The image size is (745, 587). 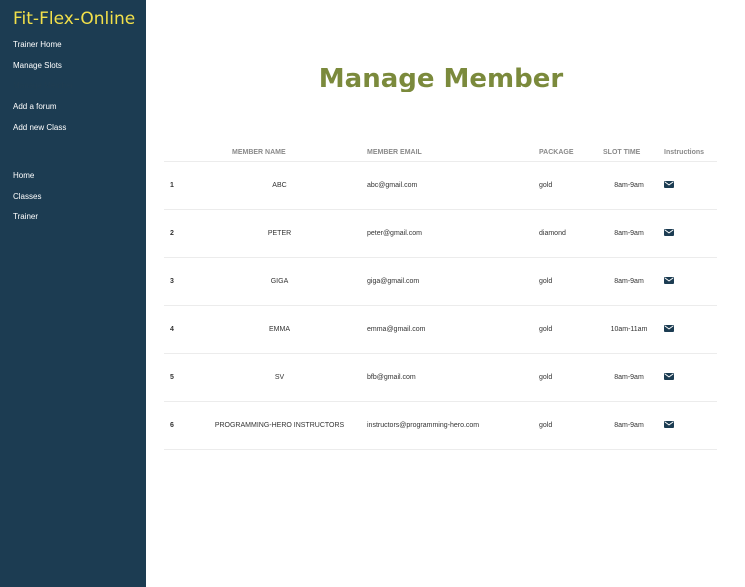 What do you see at coordinates (629, 153) in the screenshot?
I see `header-slot-time: SLOT TIME` at bounding box center [629, 153].